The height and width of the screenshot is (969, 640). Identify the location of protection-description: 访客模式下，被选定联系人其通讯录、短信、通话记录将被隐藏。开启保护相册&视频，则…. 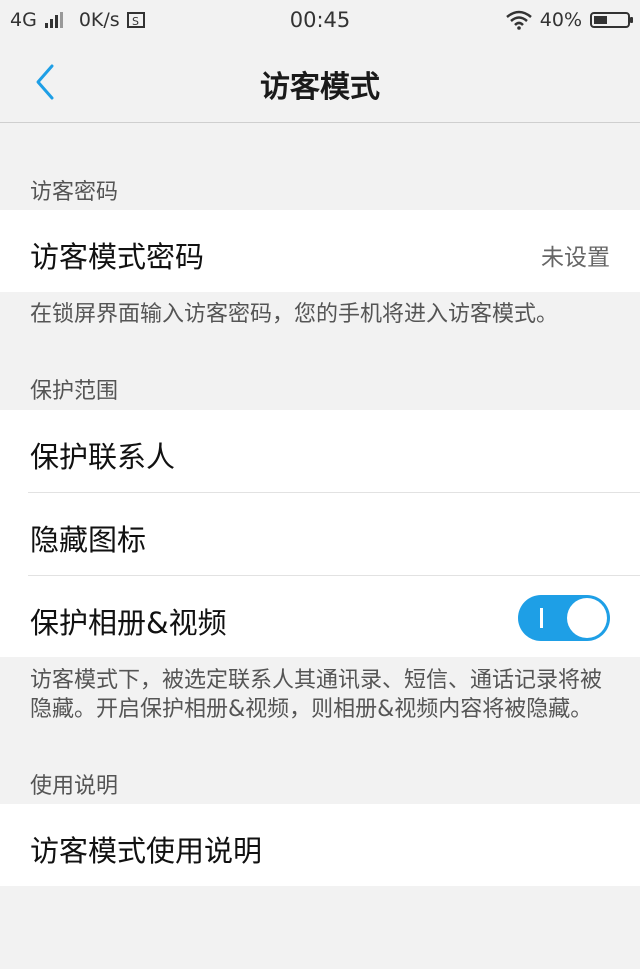
(316, 695).